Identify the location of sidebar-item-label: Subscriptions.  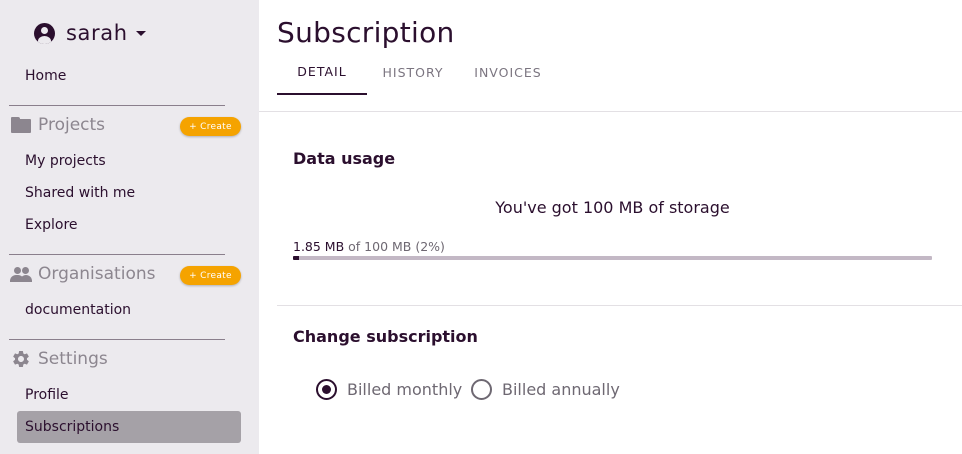
(72, 427).